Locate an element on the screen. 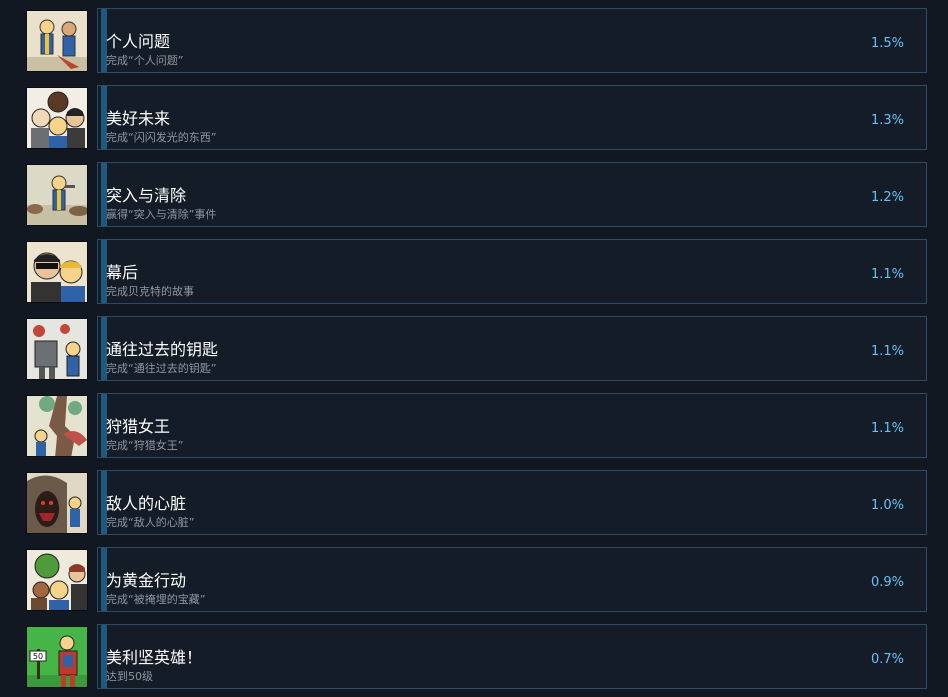 This screenshot has width=948, height=697. achievement-description: 完成“闪闪发光的东西” is located at coordinates (161, 137).